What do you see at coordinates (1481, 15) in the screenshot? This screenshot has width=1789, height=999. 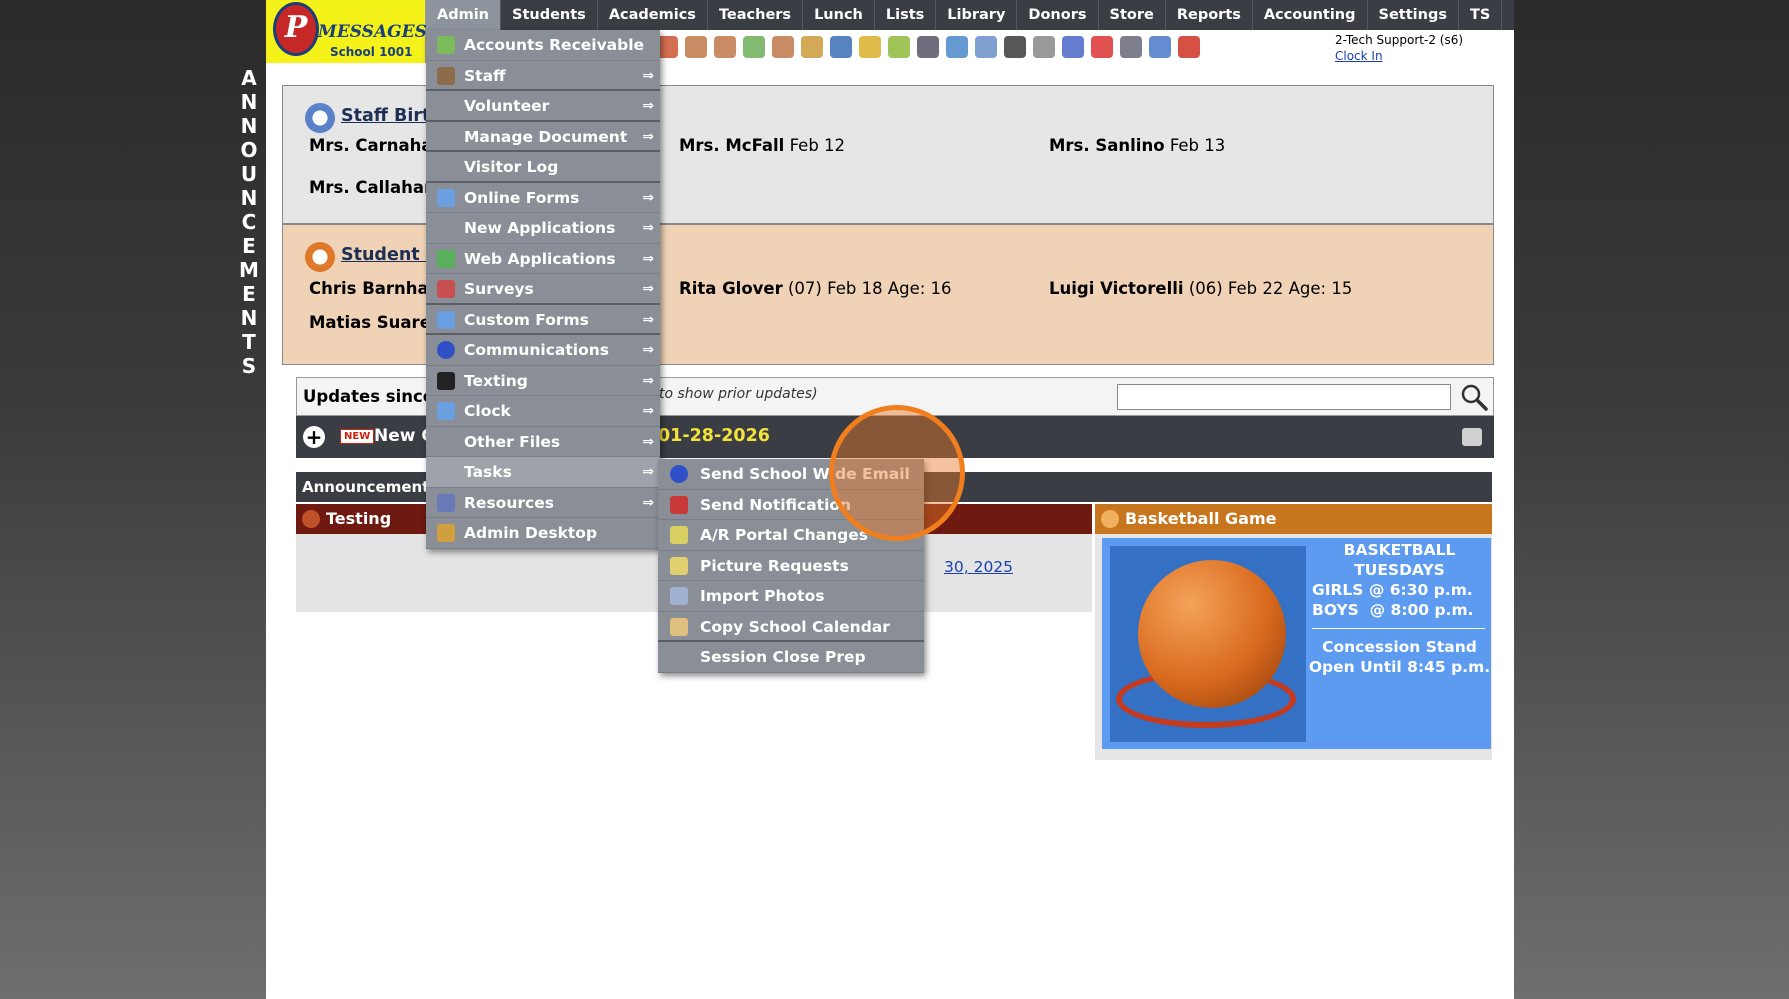 I see `nav-ts: TS` at bounding box center [1481, 15].